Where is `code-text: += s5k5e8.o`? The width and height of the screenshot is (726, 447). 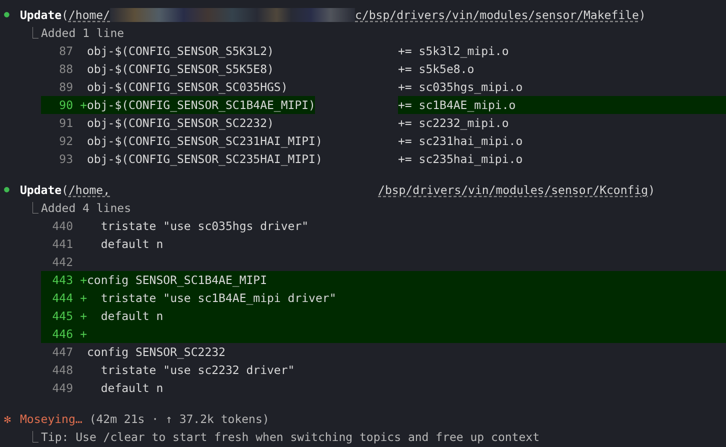
code-text: += s5k5e8.o is located at coordinates (436, 69).